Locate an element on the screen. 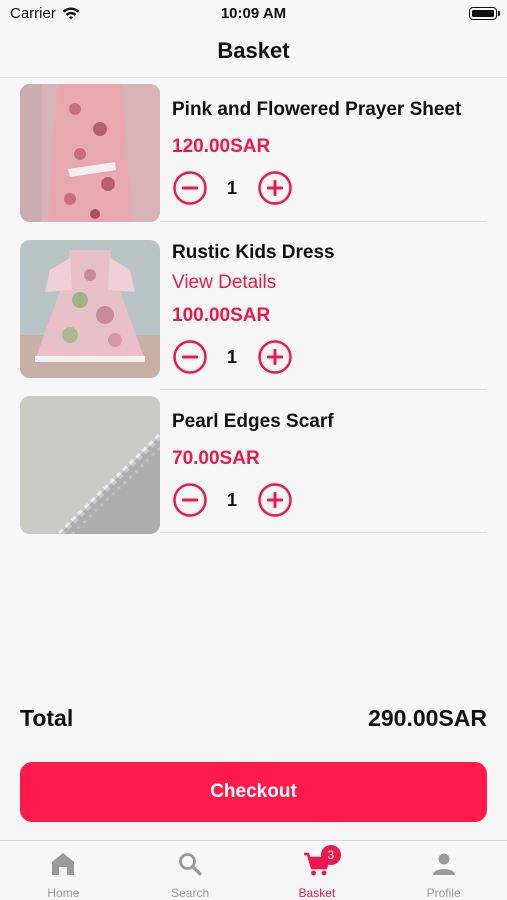  tab-basket: 3 Basket is located at coordinates (317, 870).